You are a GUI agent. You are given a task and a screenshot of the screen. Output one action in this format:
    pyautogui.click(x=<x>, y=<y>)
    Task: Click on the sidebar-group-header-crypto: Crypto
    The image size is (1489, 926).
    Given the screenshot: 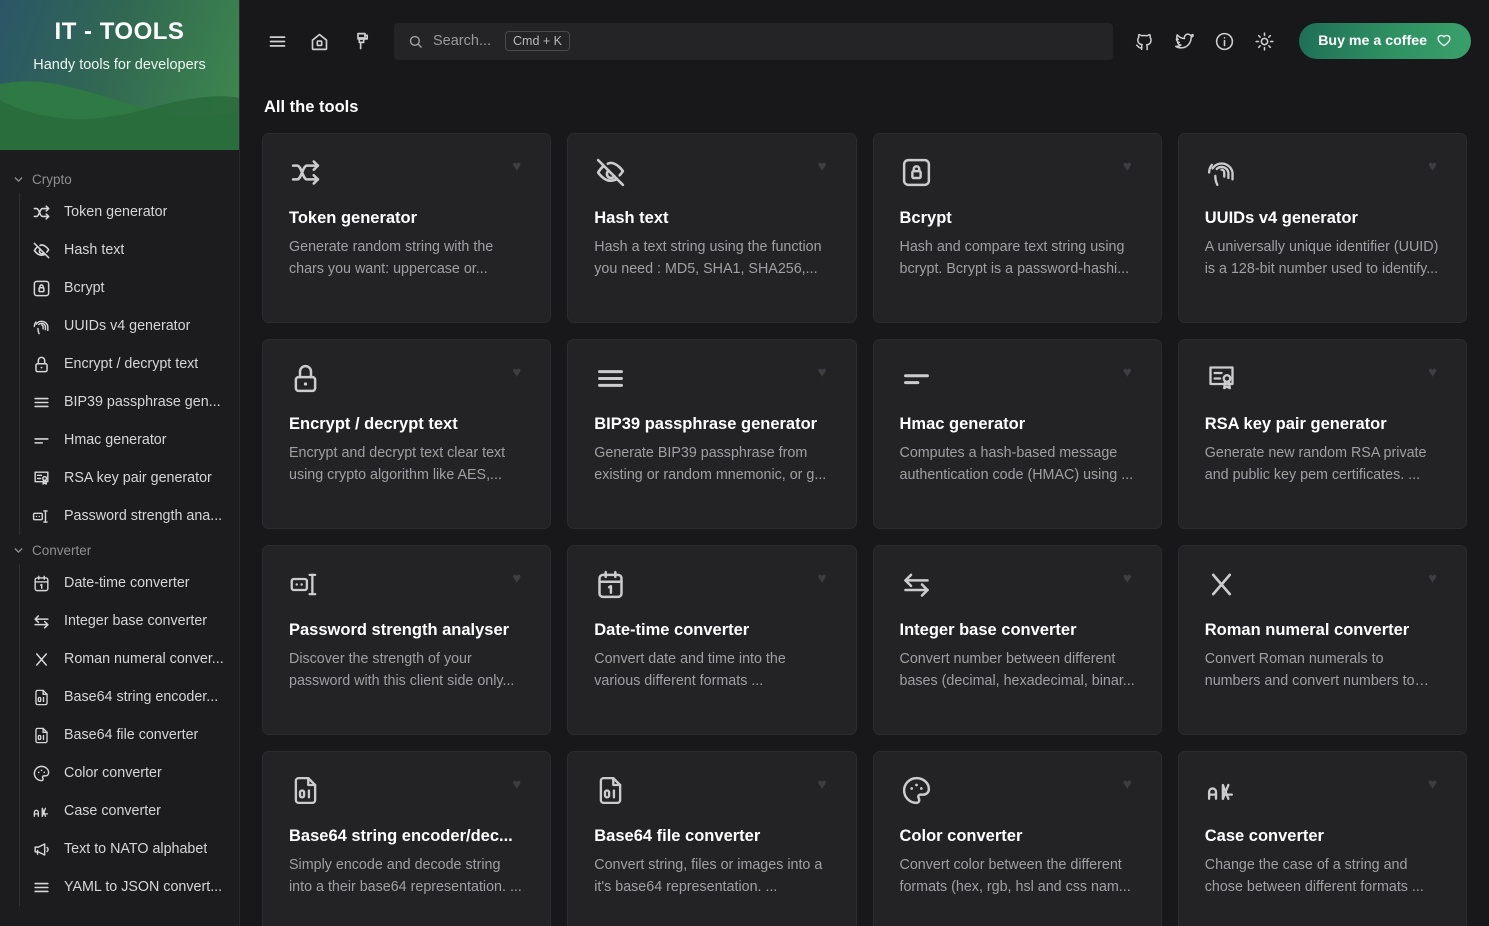 What is the action you would take?
    pyautogui.click(x=119, y=178)
    